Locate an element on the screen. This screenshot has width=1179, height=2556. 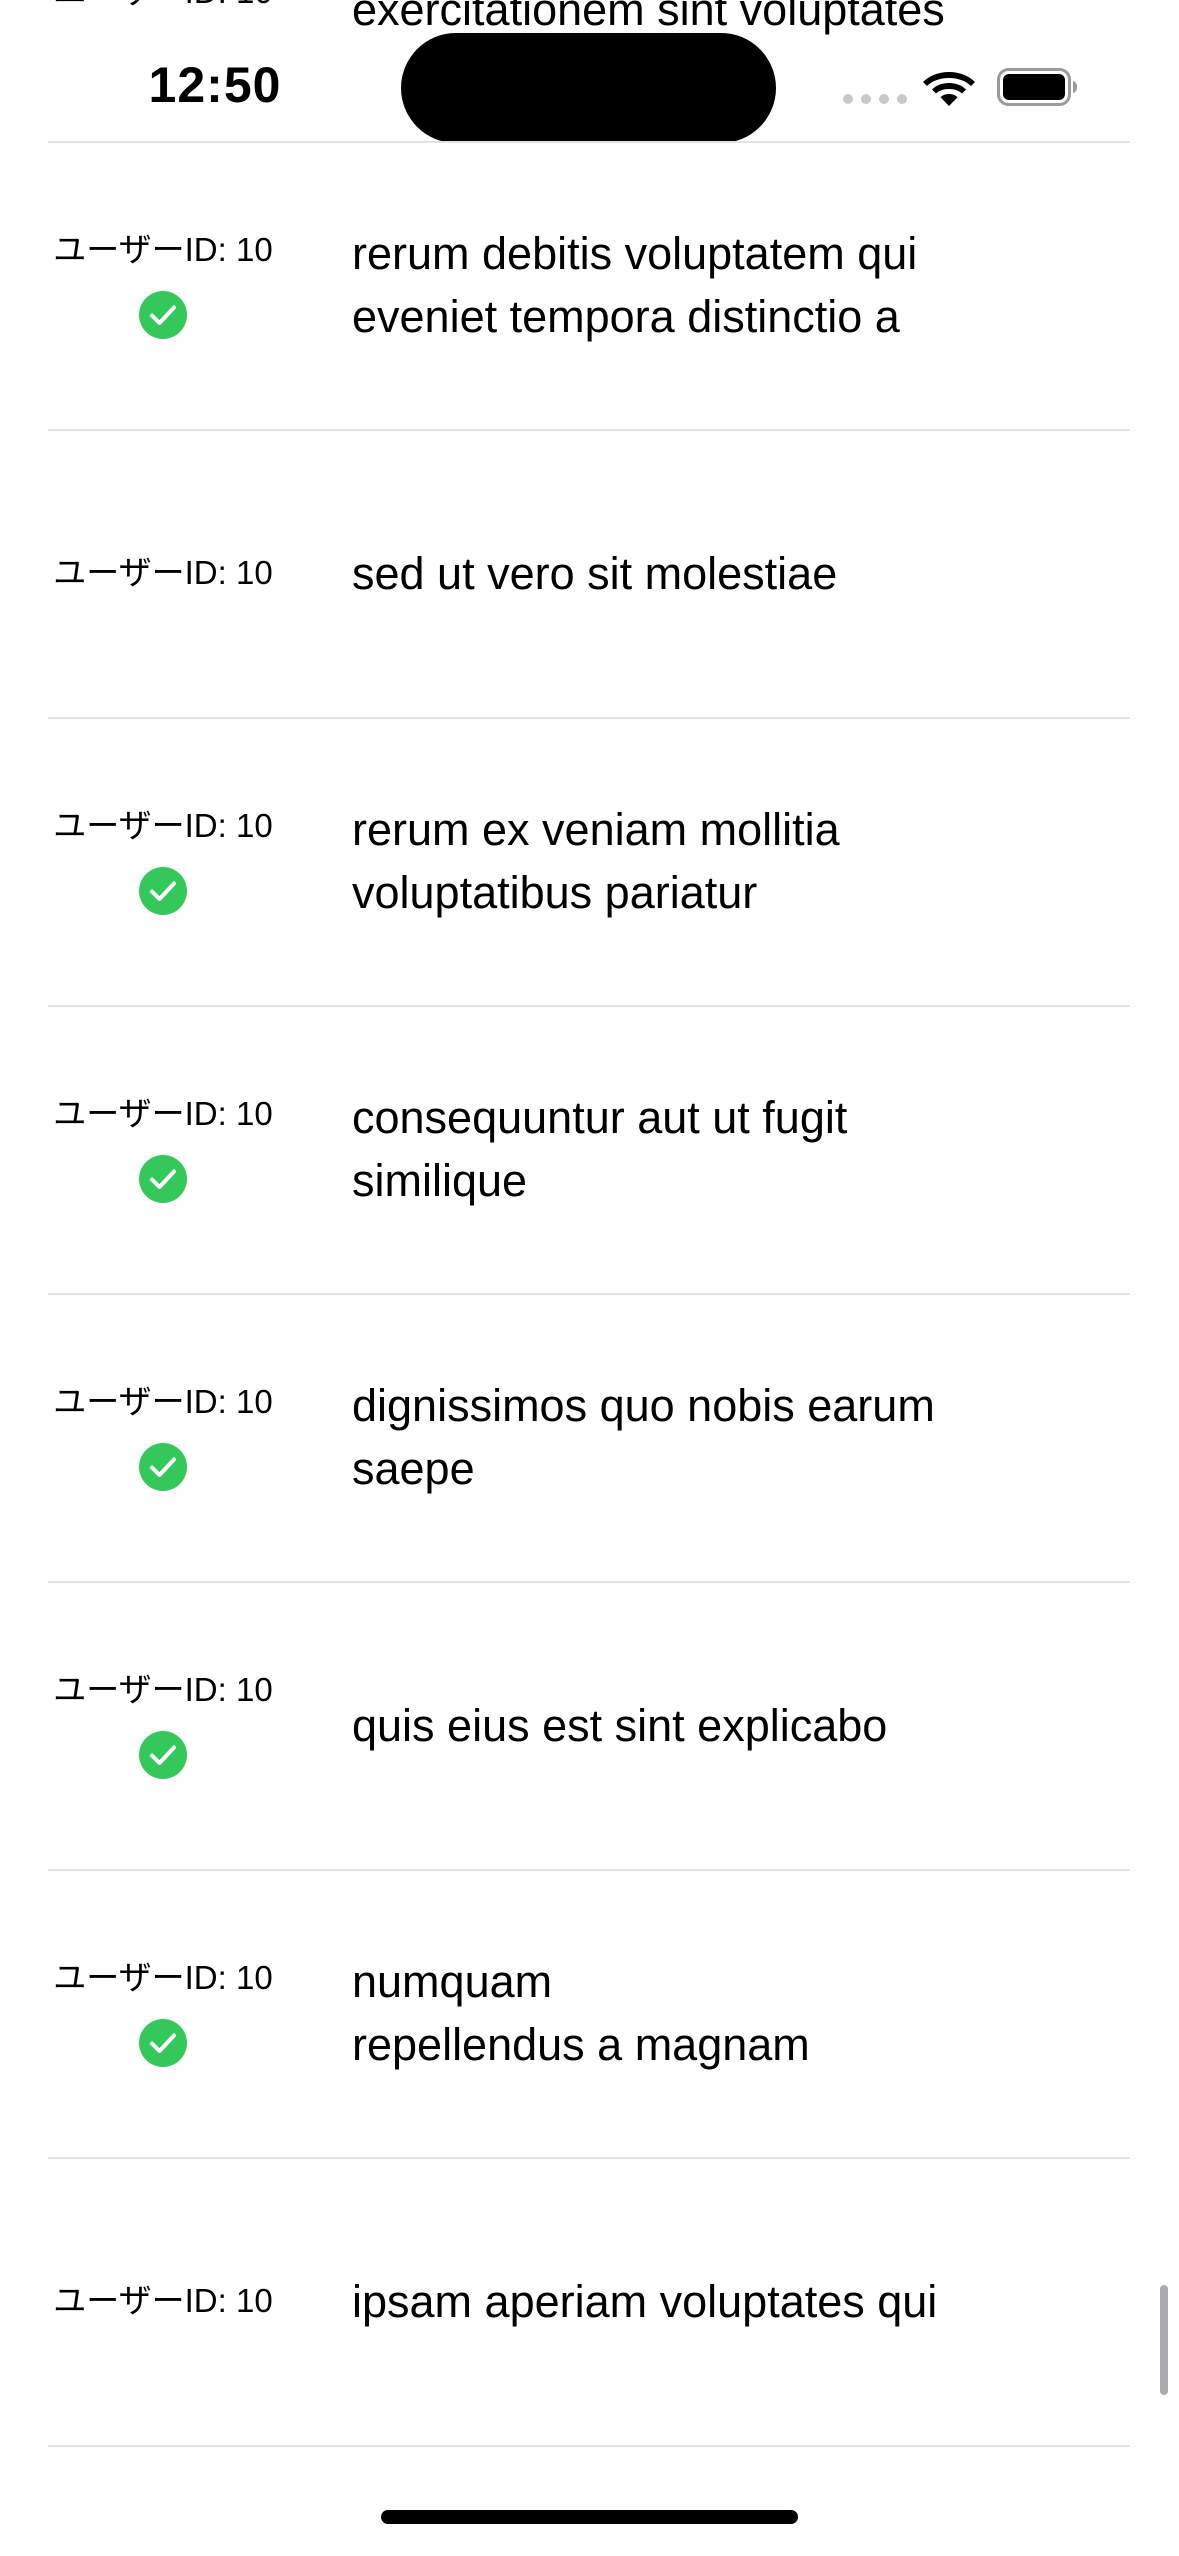
dynamic-island is located at coordinates (588, 88).